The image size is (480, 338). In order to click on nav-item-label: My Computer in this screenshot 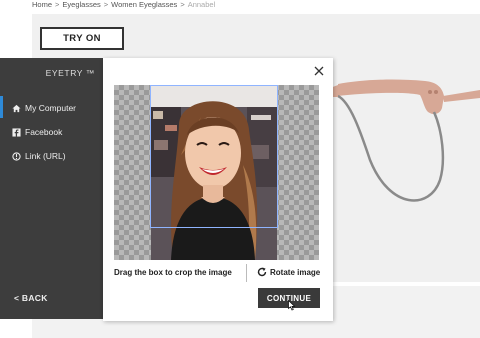, I will do `click(51, 108)`.